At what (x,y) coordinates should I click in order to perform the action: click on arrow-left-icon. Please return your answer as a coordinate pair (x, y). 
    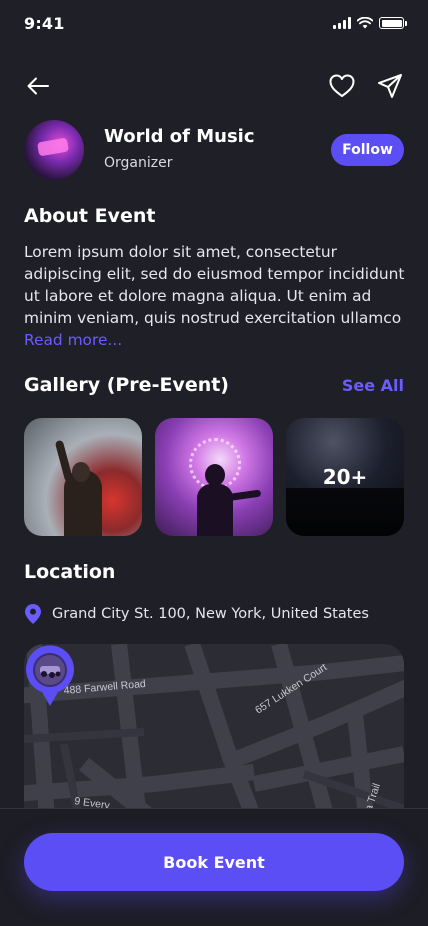
    Looking at the image, I should click on (38, 86).